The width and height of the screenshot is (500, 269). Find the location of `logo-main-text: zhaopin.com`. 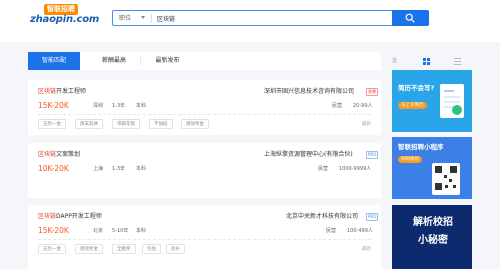

logo-main-text: zhaopin.com is located at coordinates (65, 19).